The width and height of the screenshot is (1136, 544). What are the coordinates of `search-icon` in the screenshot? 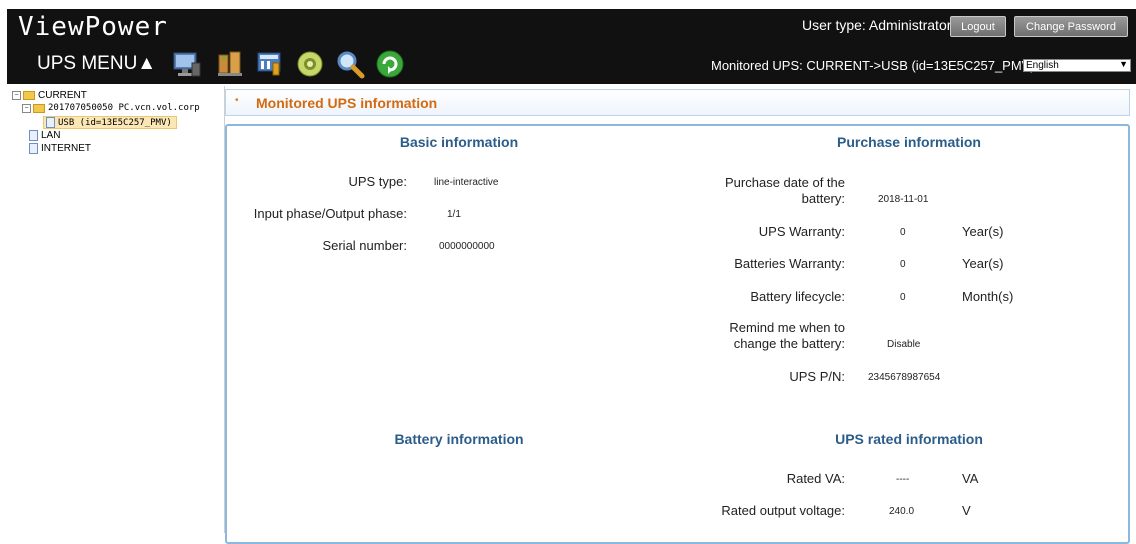 It's located at (350, 64).